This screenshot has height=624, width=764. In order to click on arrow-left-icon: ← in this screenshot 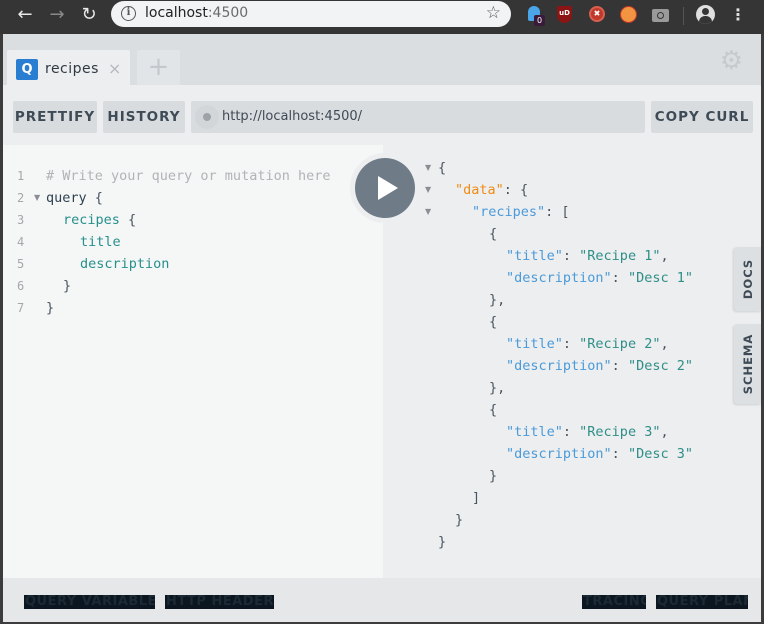, I will do `click(25, 14)`.